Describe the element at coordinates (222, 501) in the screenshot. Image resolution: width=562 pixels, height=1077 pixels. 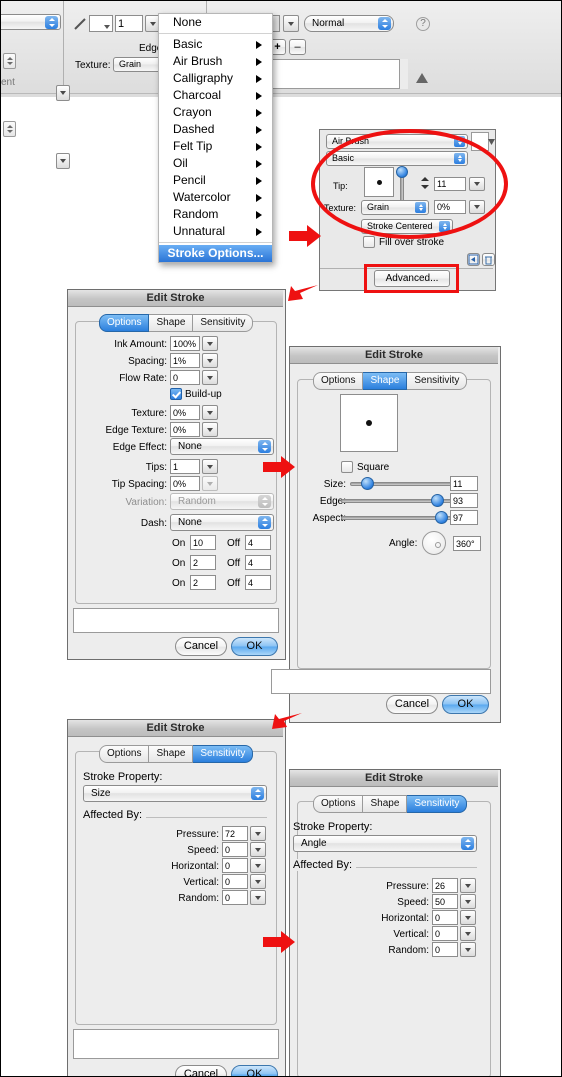
I see `variation-popup: Random` at that location.